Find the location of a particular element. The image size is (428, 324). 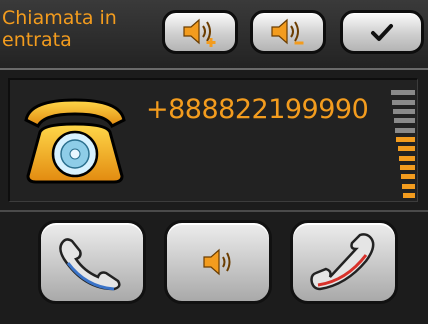

page-title: Chiamata in entrata is located at coordinates (59, 29).